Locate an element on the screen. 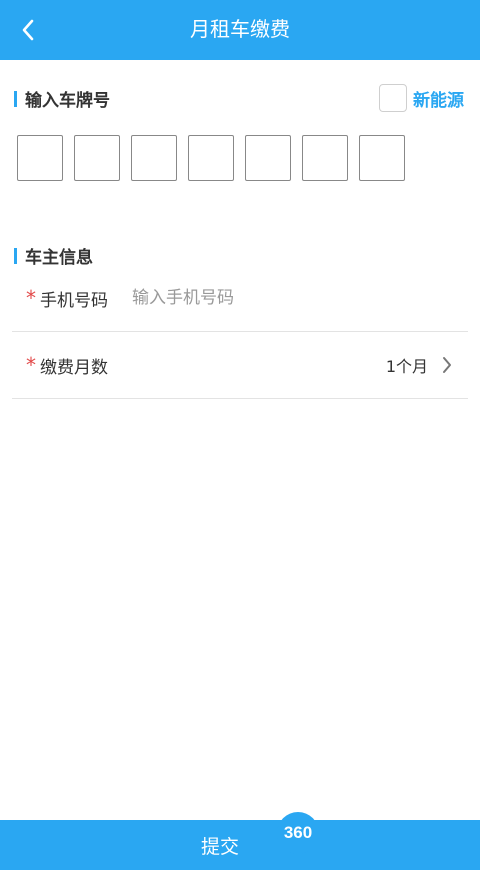 The width and height of the screenshot is (480, 870). months-value: 1个月 is located at coordinates (406, 366).